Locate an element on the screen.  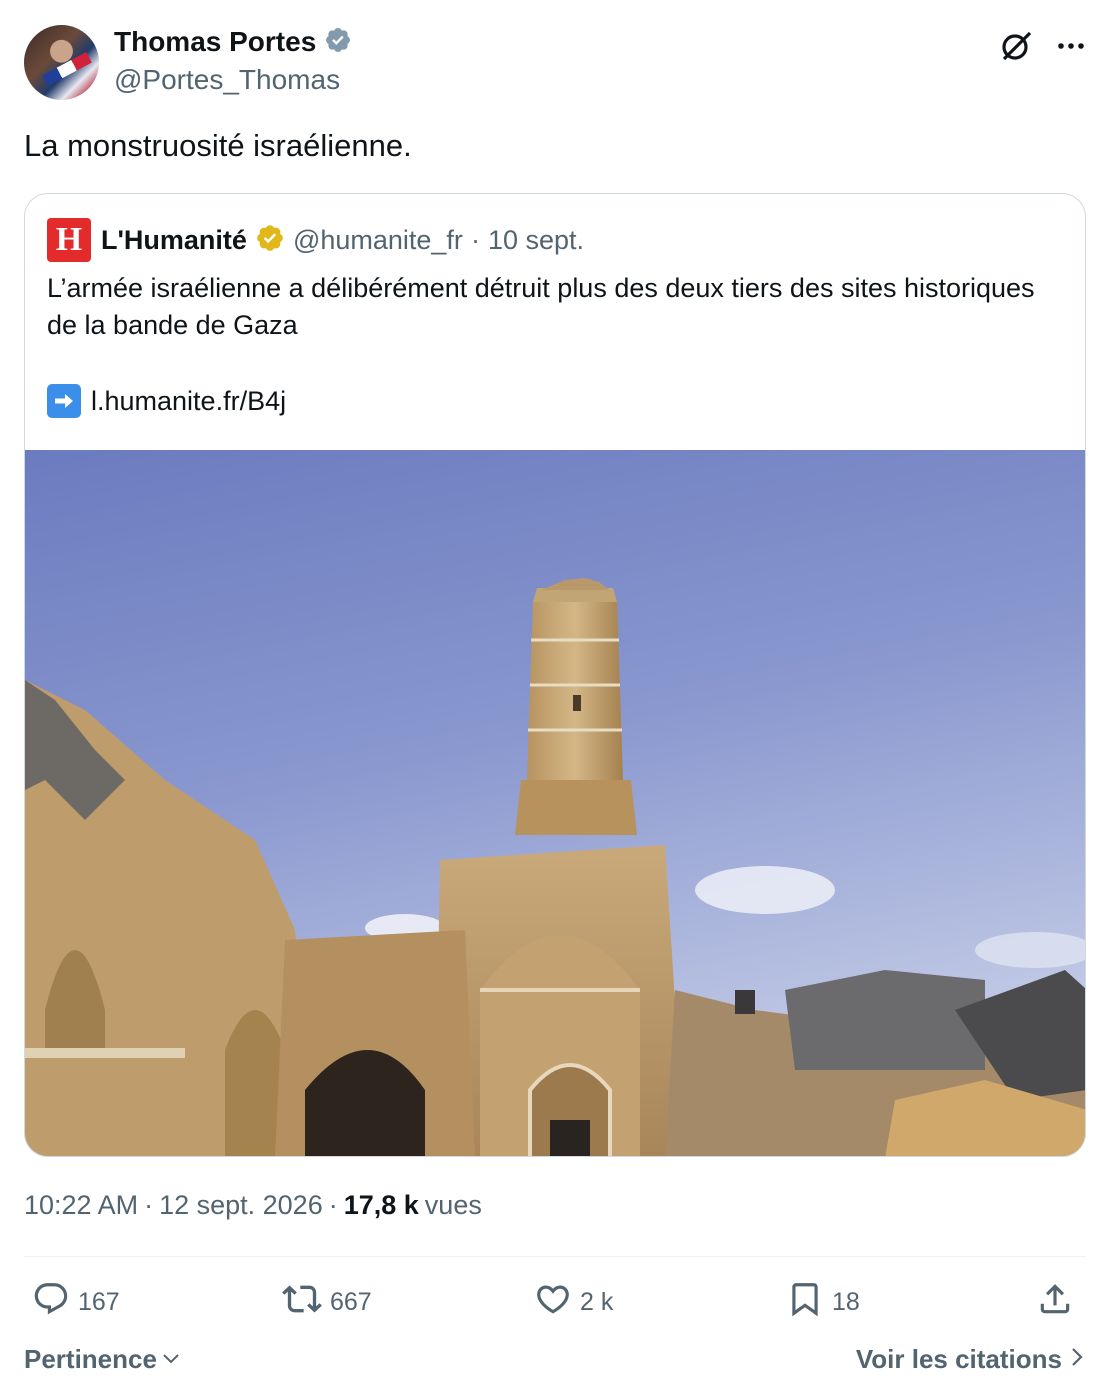
bookmark-icon is located at coordinates (805, 1302).